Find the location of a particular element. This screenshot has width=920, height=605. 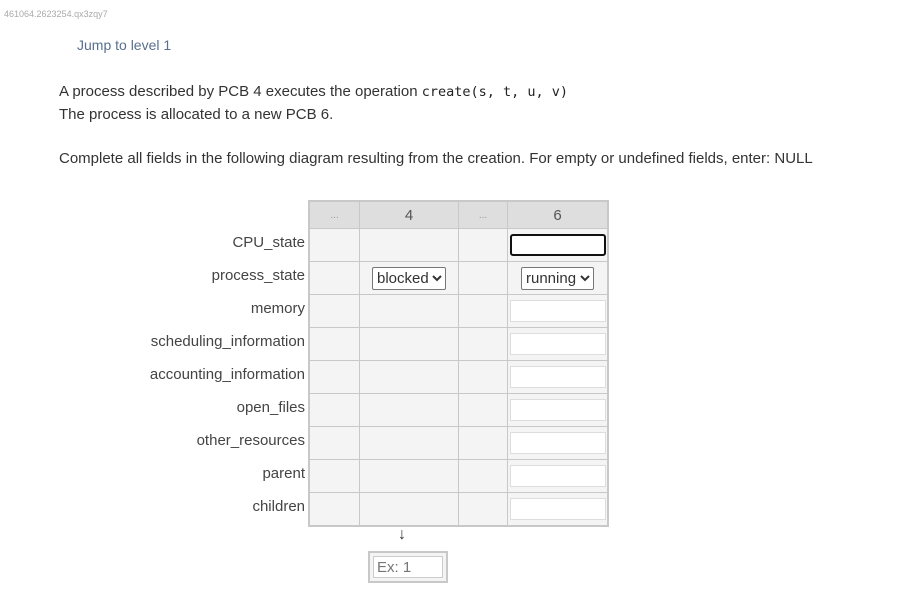

pcb6-parent-input is located at coordinates (557, 476).